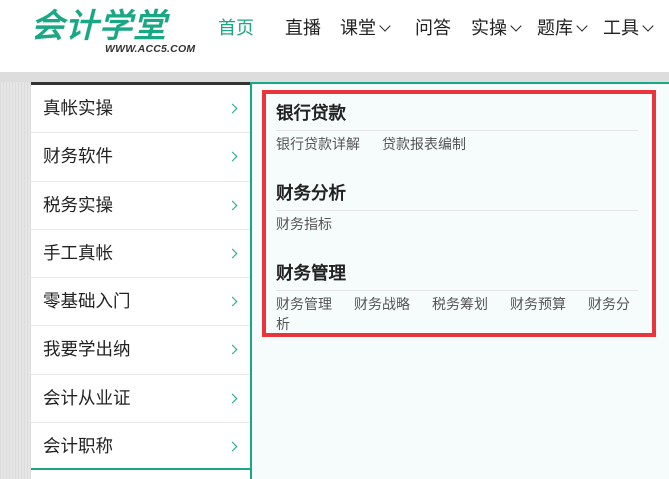 The image size is (669, 479). Describe the element at coordinates (78, 205) in the screenshot. I see `sidebar-item-label: 税务实操` at that location.